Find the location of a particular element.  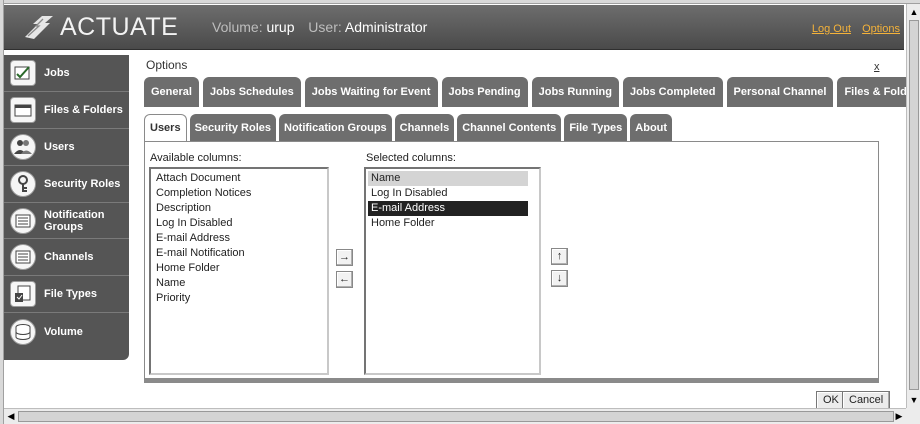

close-button: x is located at coordinates (877, 67).